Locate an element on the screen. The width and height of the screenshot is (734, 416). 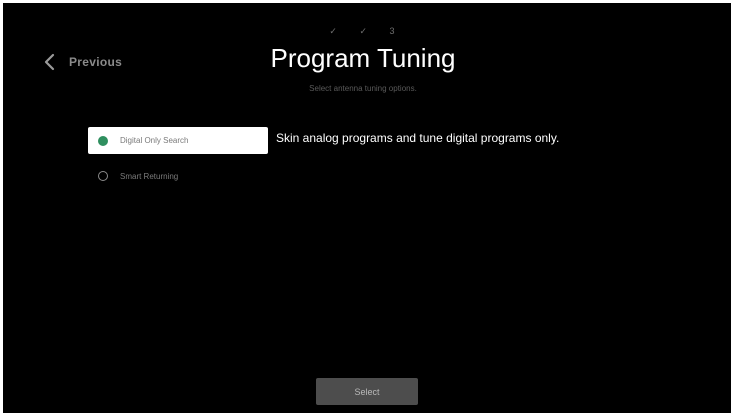
radio-unselected-icon is located at coordinates (103, 176).